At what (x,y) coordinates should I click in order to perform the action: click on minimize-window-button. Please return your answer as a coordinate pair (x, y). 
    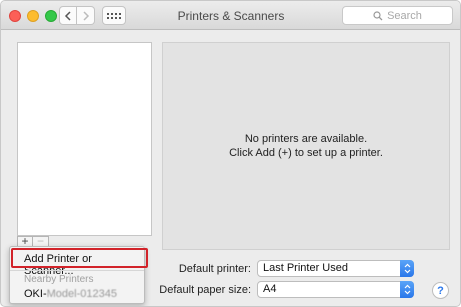
    Looking at the image, I should click on (33, 16).